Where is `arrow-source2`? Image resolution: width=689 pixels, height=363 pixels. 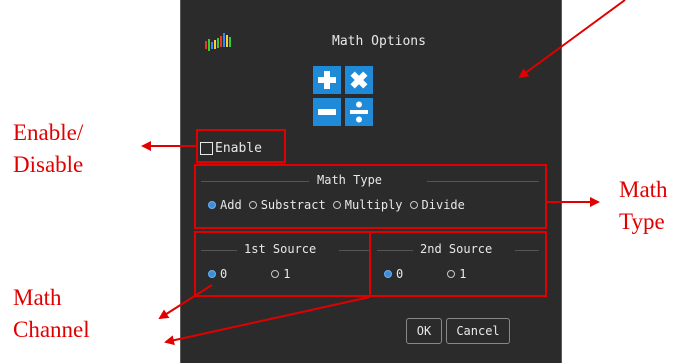
arrow-source2 is located at coordinates (267, 321).